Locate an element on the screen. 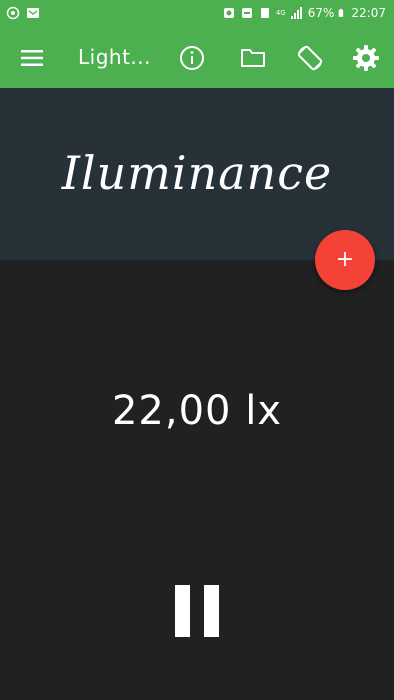 The height and width of the screenshot is (700, 394). folder-button is located at coordinates (253, 58).